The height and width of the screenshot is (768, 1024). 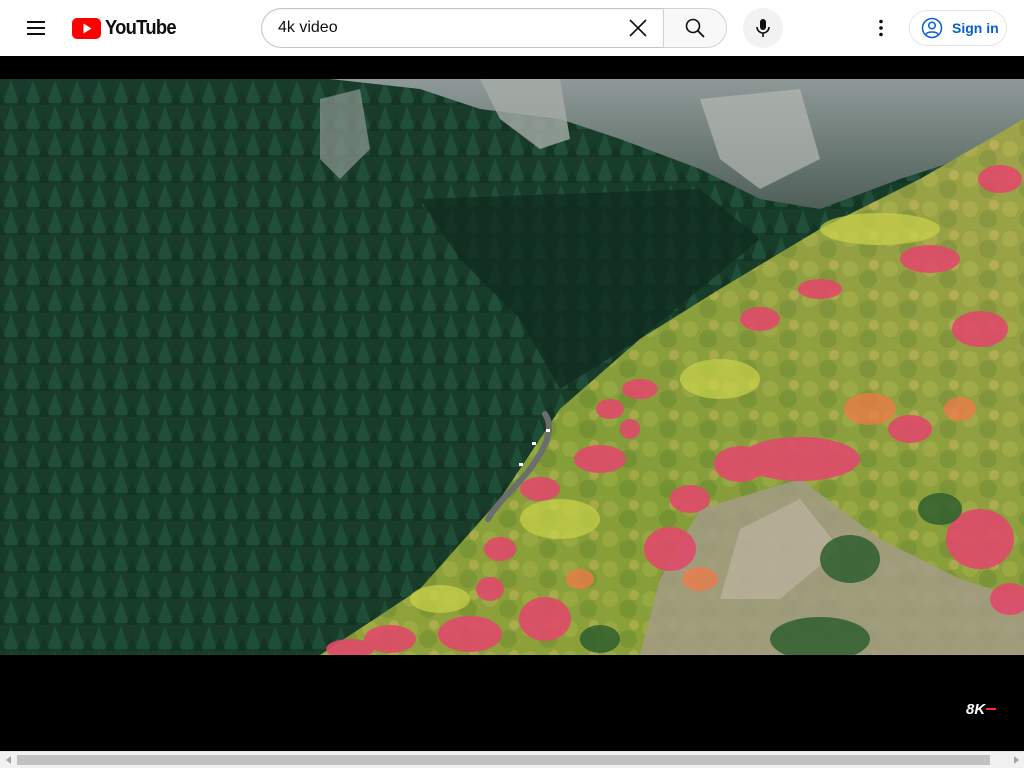 I want to click on scroll-left-arrow-icon, so click(x=8, y=760).